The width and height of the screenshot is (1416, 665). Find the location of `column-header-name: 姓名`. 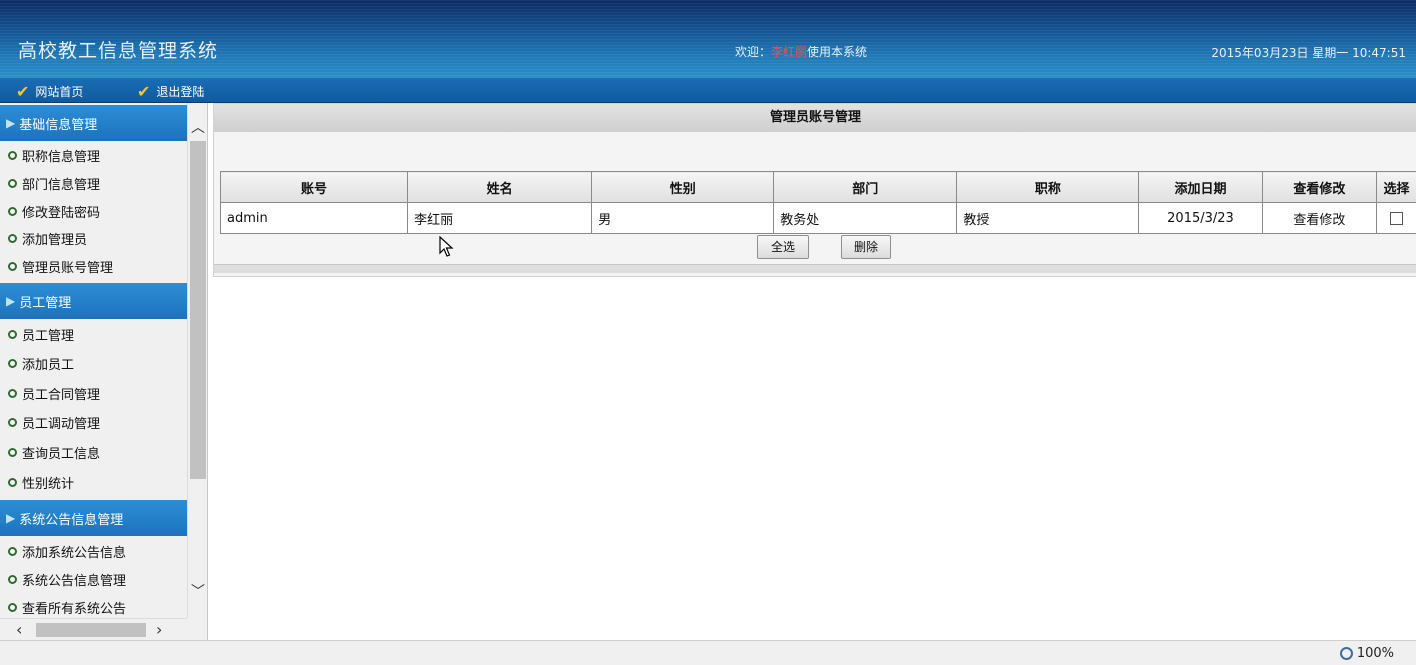

column-header-name: 姓名 is located at coordinates (500, 187).